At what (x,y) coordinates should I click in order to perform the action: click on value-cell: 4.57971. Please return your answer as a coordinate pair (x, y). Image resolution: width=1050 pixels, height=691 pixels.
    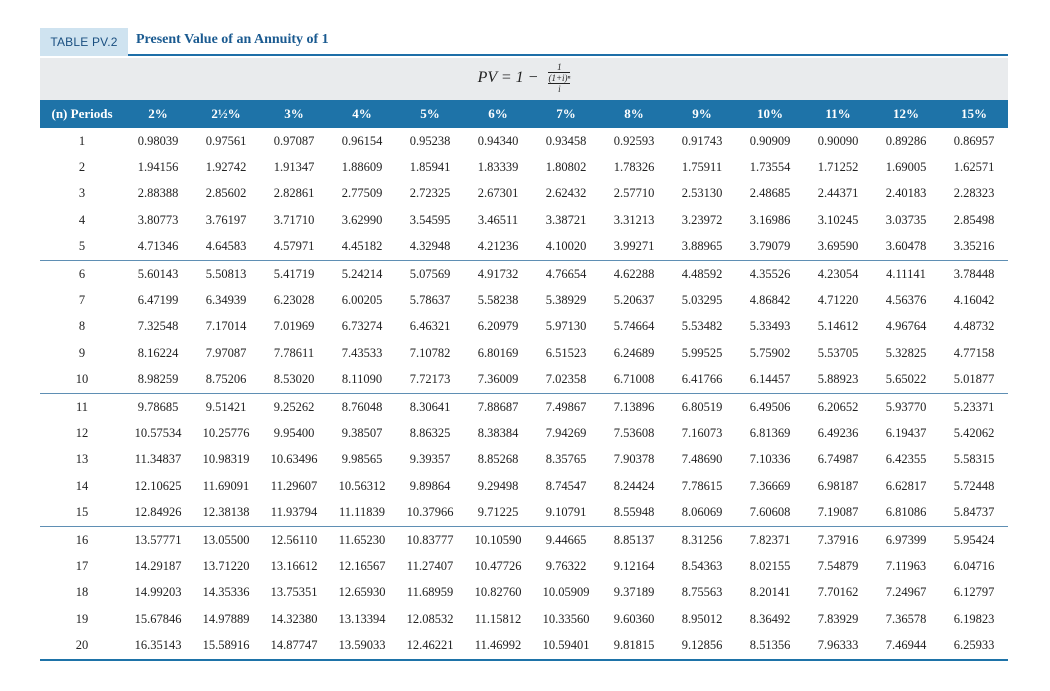
    Looking at the image, I should click on (294, 247).